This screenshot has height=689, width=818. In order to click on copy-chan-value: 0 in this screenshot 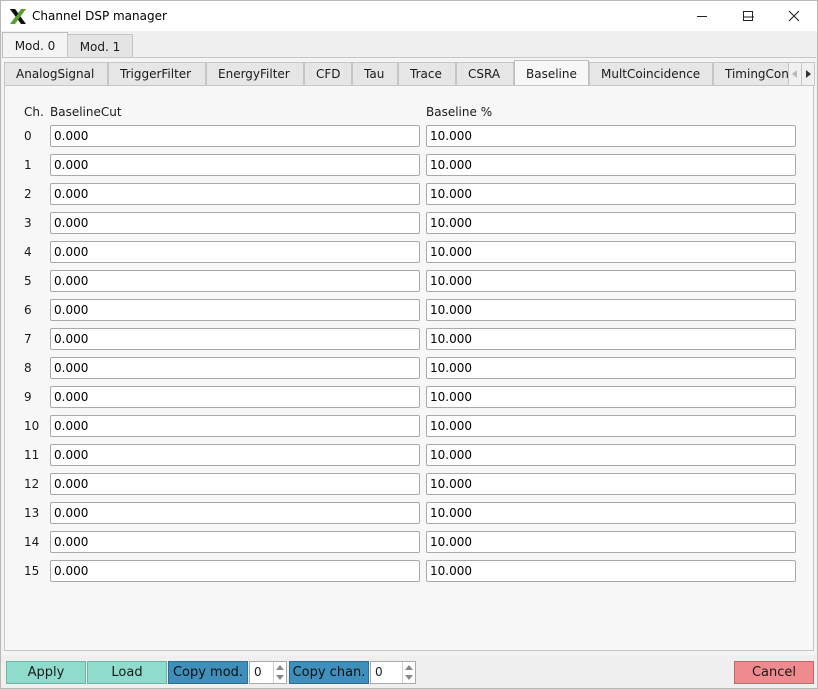, I will do `click(379, 672)`.